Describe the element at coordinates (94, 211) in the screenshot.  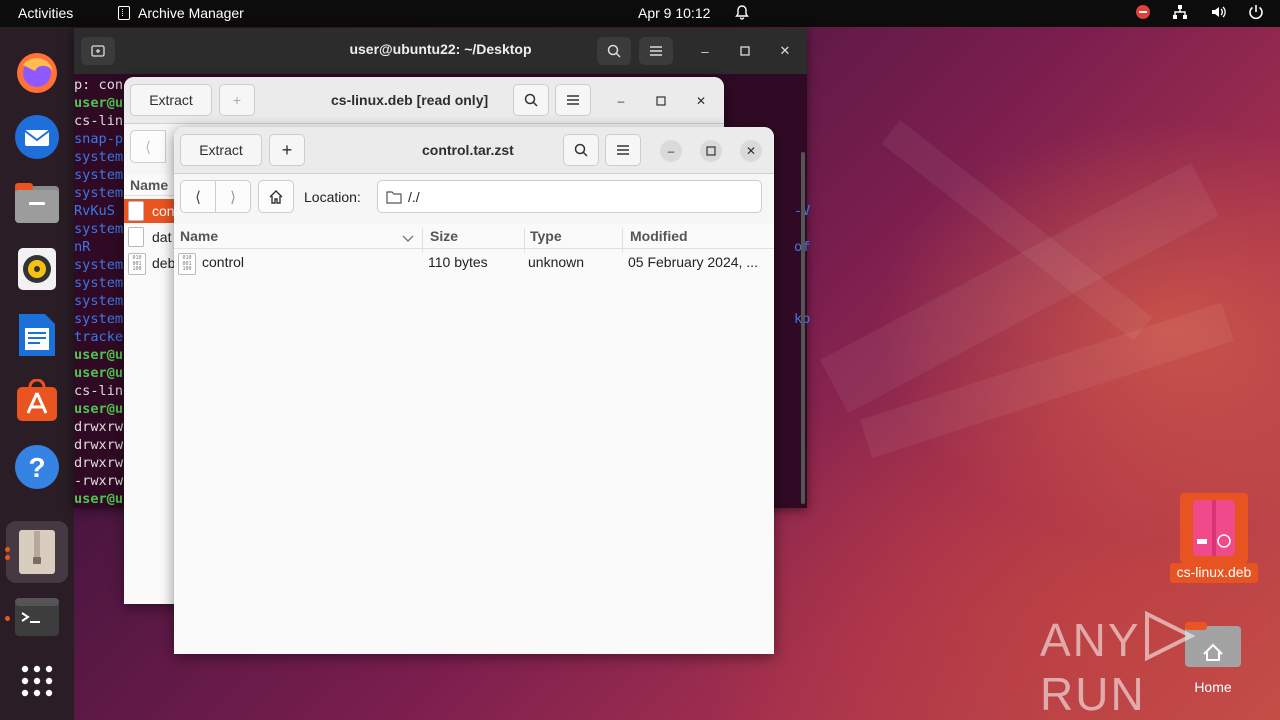
I see `terminal-line: RvKuS` at that location.